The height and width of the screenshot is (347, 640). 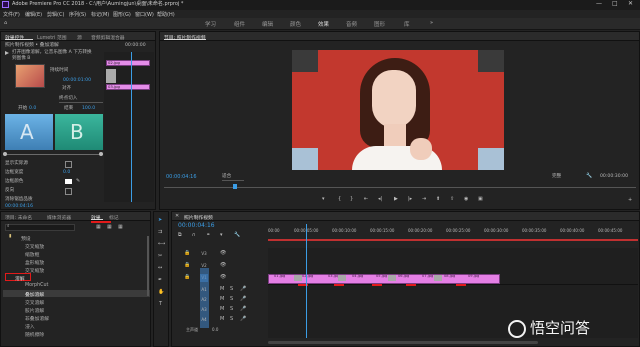 I want to click on menu-clip: 剪辑(C), so click(x=55, y=14).